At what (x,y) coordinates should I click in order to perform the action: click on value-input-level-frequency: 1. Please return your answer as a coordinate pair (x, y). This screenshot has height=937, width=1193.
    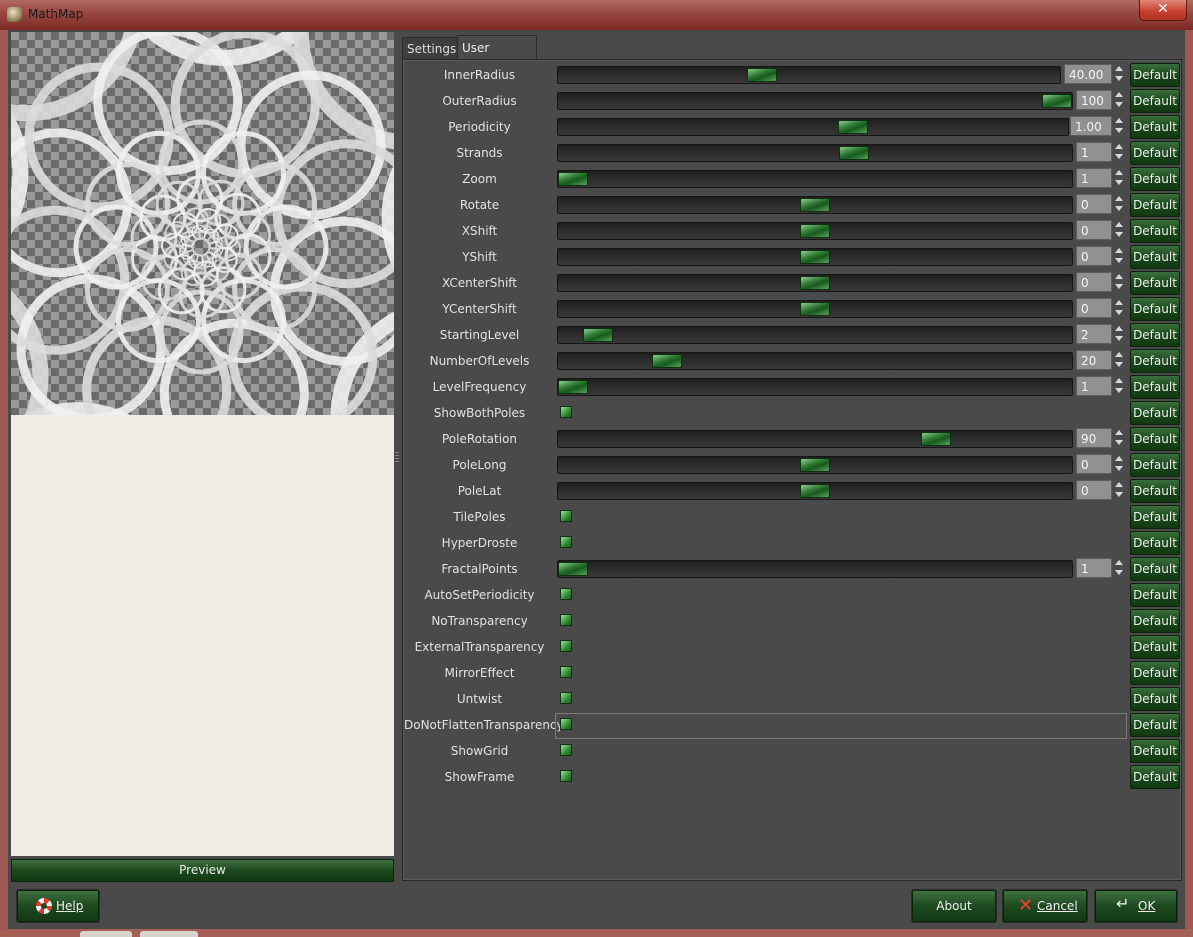
    Looking at the image, I should click on (1094, 386).